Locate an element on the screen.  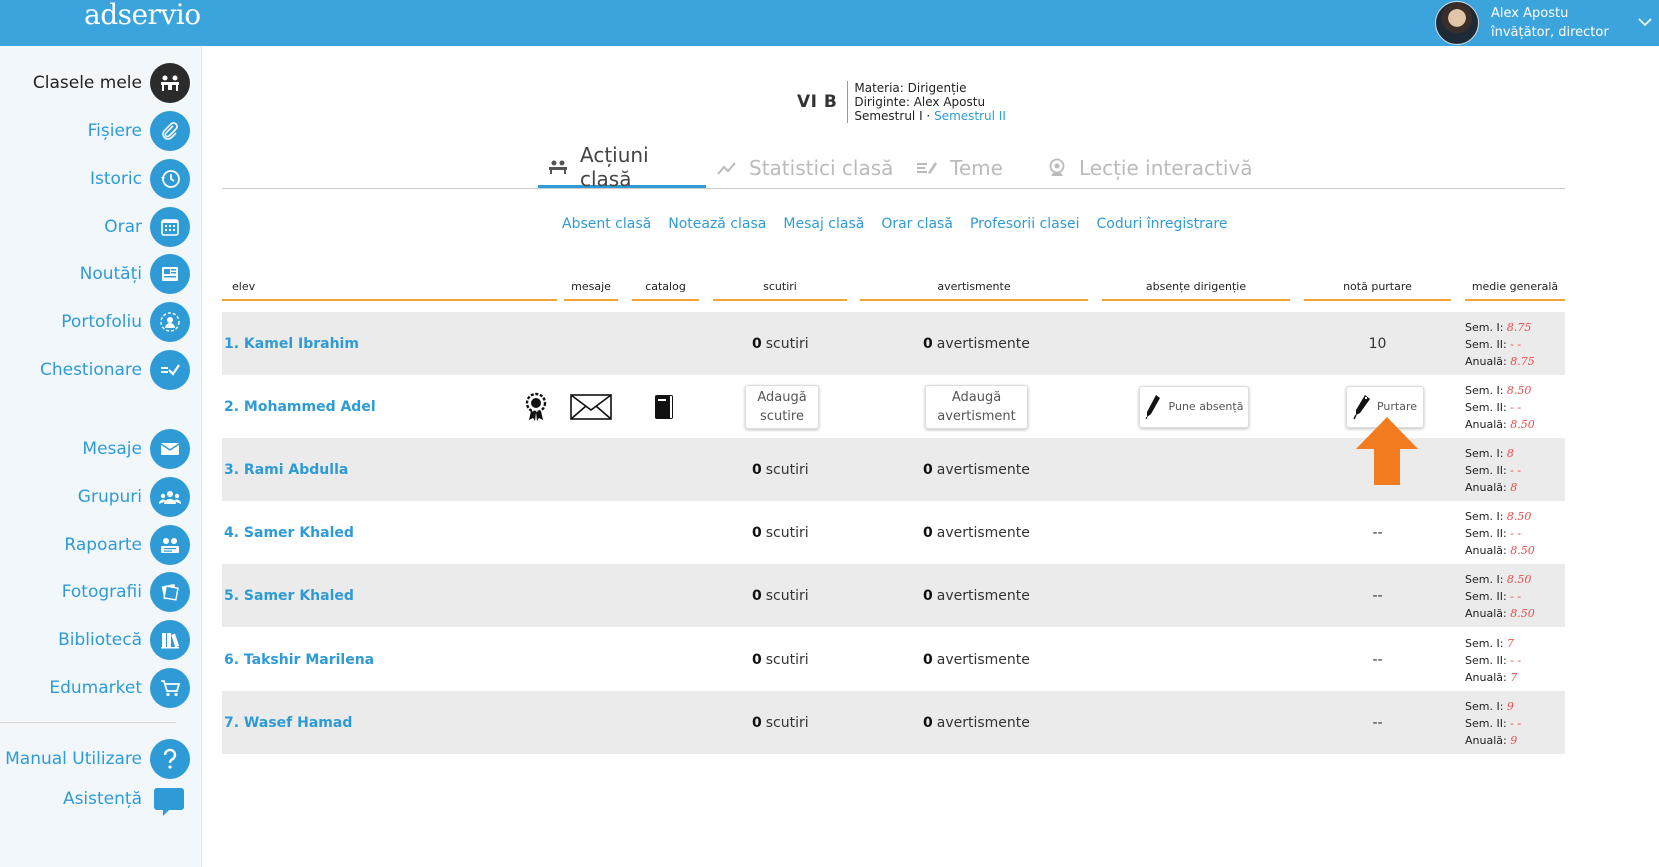
tab-statistici-clasa: Statistici clasă is located at coordinates (805, 168).